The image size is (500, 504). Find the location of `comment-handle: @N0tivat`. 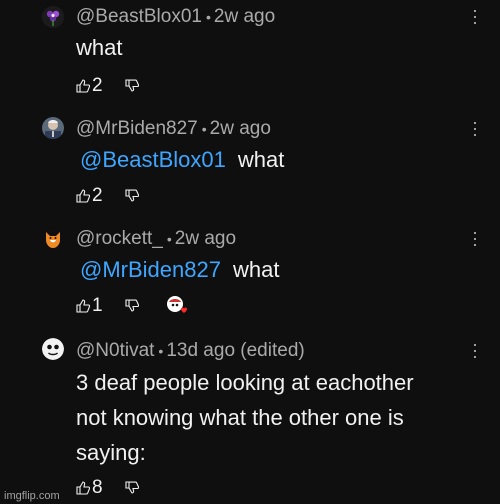

comment-handle: @N0tivat is located at coordinates (115, 350).